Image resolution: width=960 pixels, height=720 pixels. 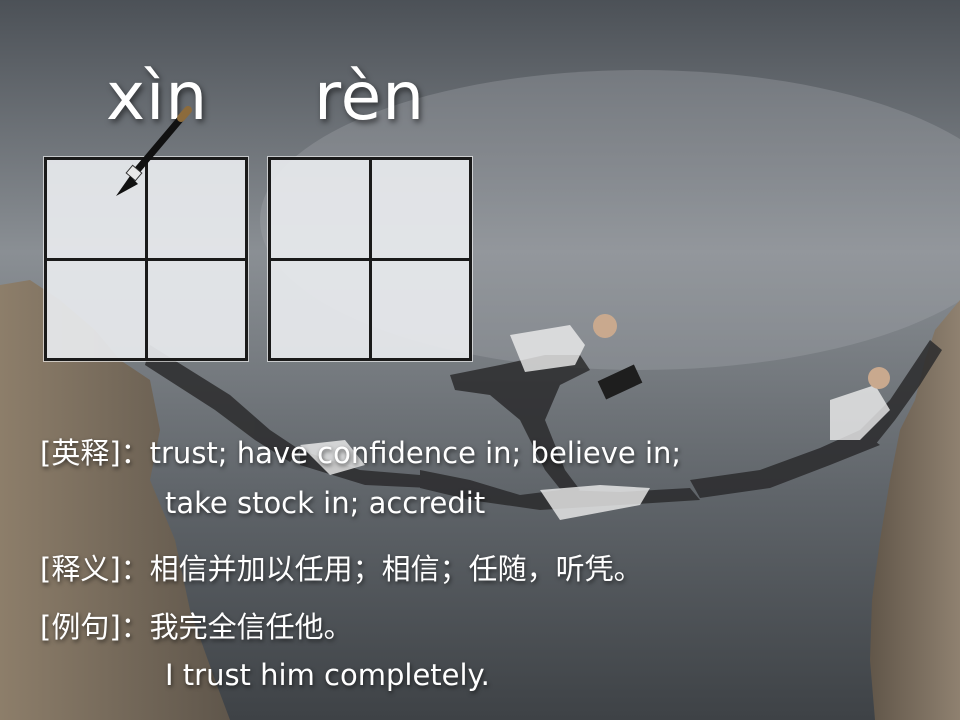 I want to click on example-english: I trust him completely., so click(x=327, y=675).